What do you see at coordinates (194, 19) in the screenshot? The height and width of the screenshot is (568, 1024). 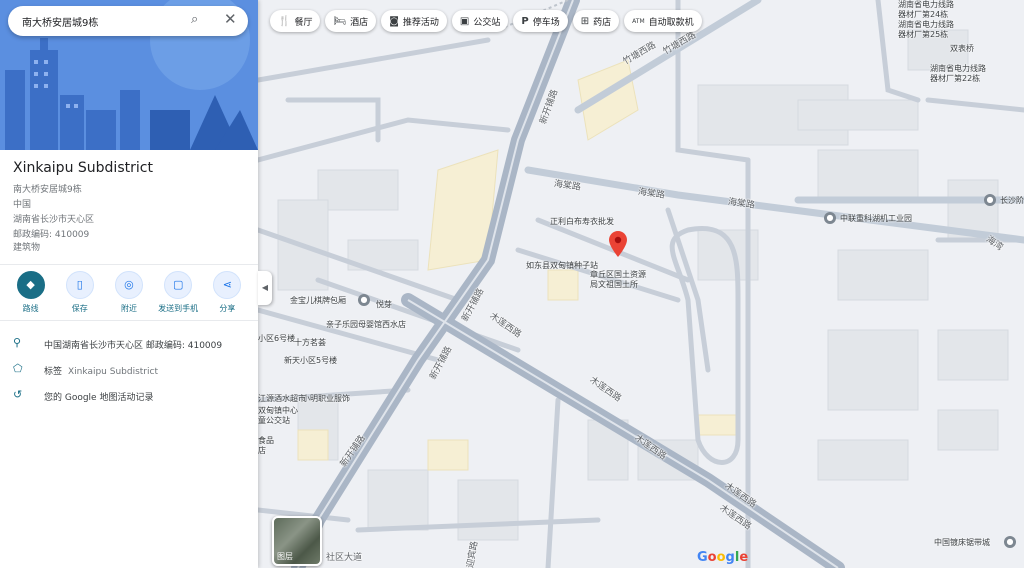 I see `search-icon: ⌕` at bounding box center [194, 19].